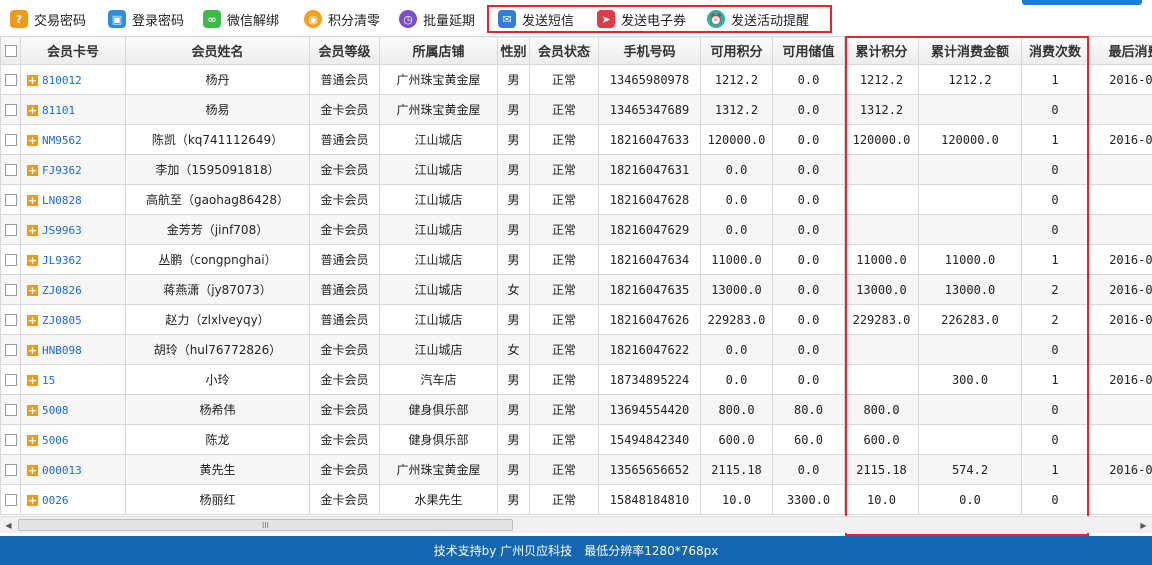 The height and width of the screenshot is (565, 1152). What do you see at coordinates (73, 50) in the screenshot?
I see `column-header: 会员卡号` at bounding box center [73, 50].